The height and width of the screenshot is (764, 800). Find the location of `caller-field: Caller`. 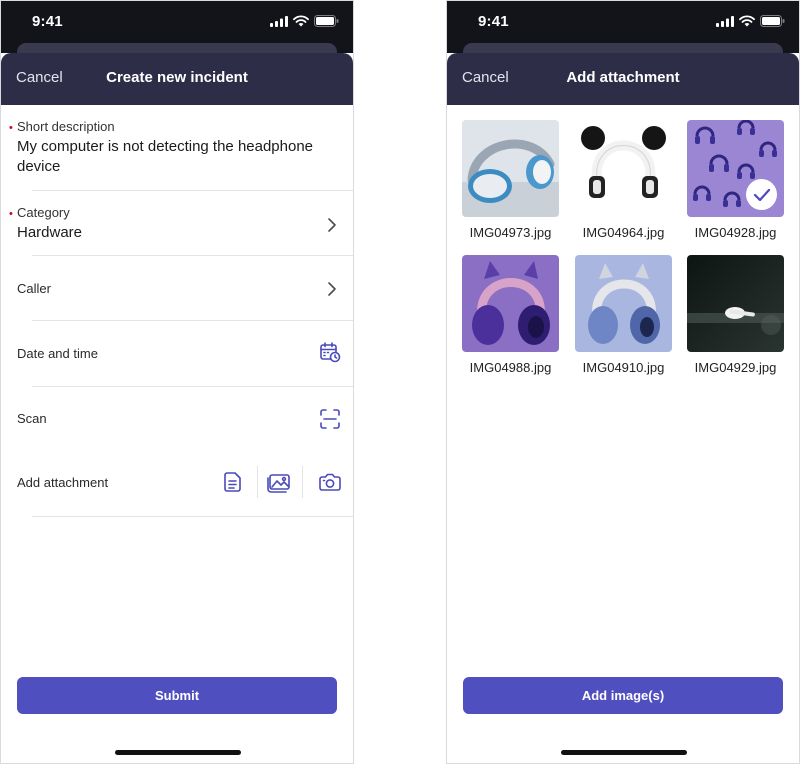

caller-field: Caller is located at coordinates (185, 288).